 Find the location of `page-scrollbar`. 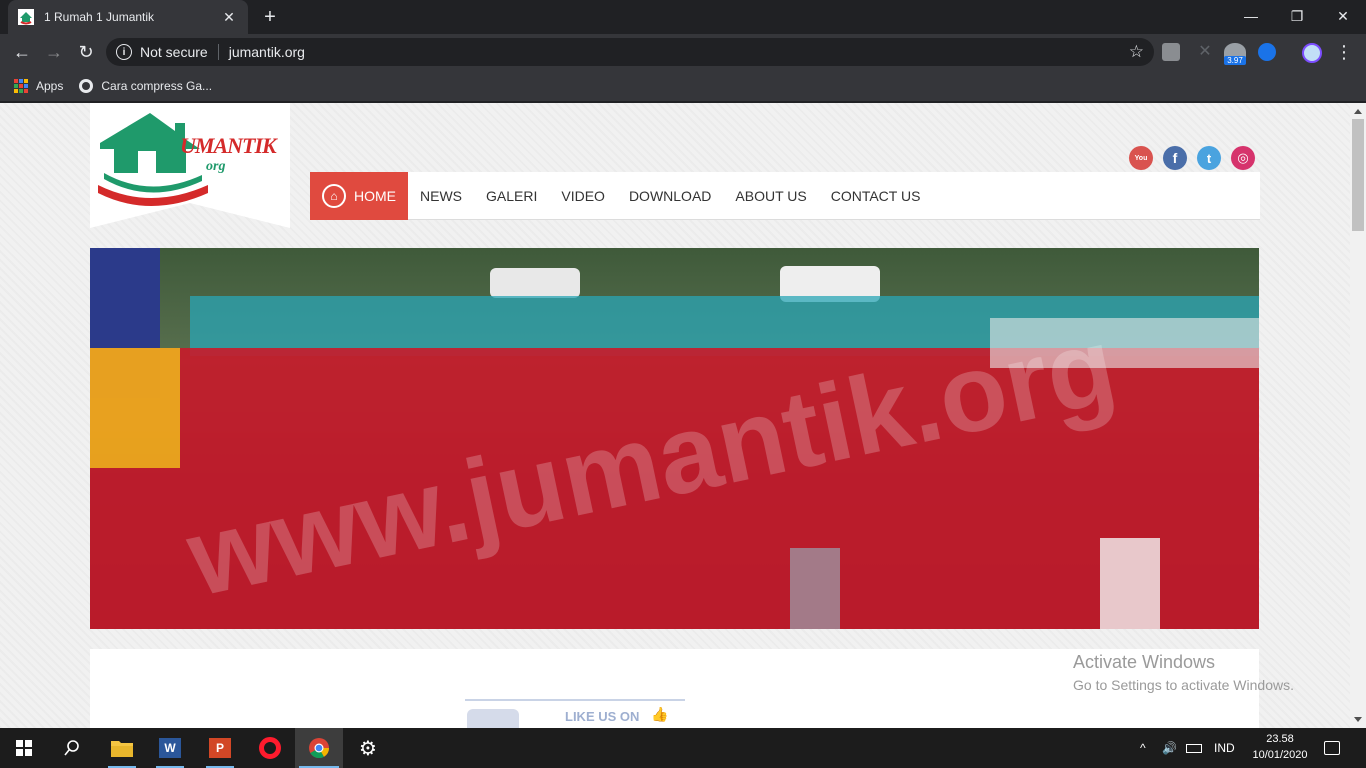

page-scrollbar is located at coordinates (1358, 415).